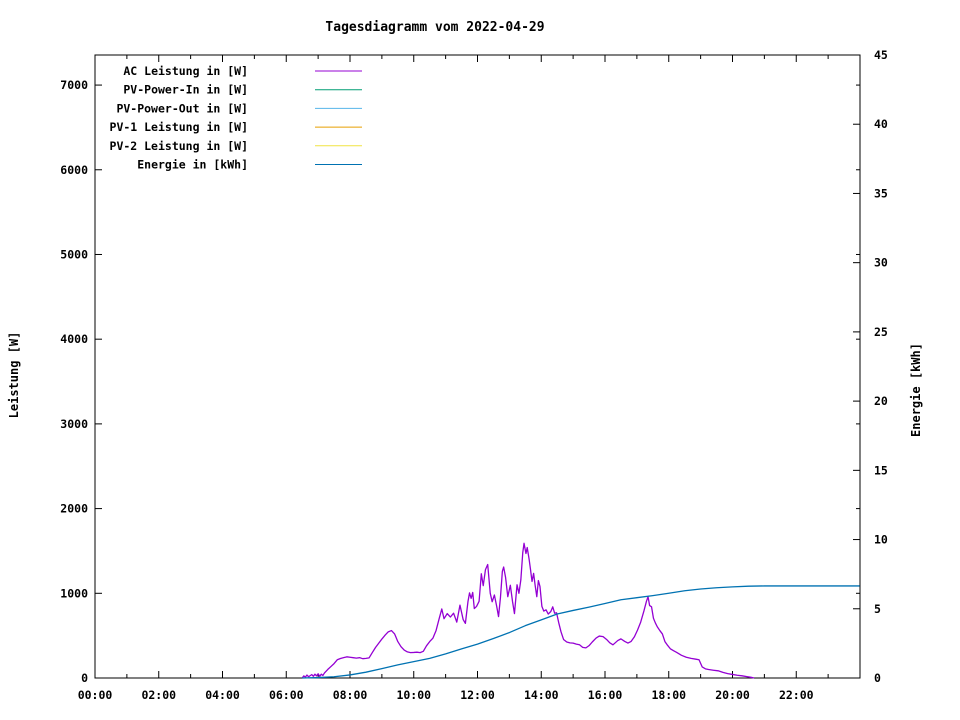  What do you see at coordinates (732, 695) in the screenshot?
I see `x-tick-label: 20:00` at bounding box center [732, 695].